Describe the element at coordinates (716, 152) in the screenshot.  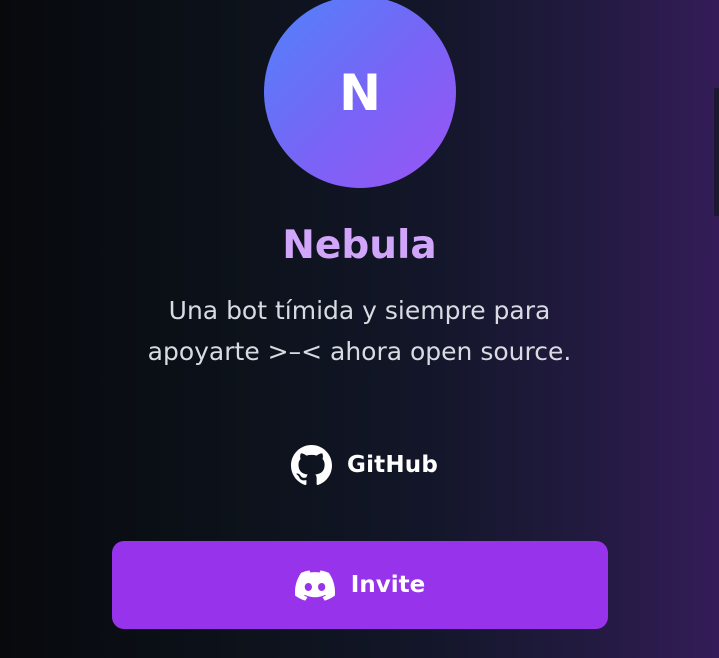
I see `scrollbar-edge` at that location.